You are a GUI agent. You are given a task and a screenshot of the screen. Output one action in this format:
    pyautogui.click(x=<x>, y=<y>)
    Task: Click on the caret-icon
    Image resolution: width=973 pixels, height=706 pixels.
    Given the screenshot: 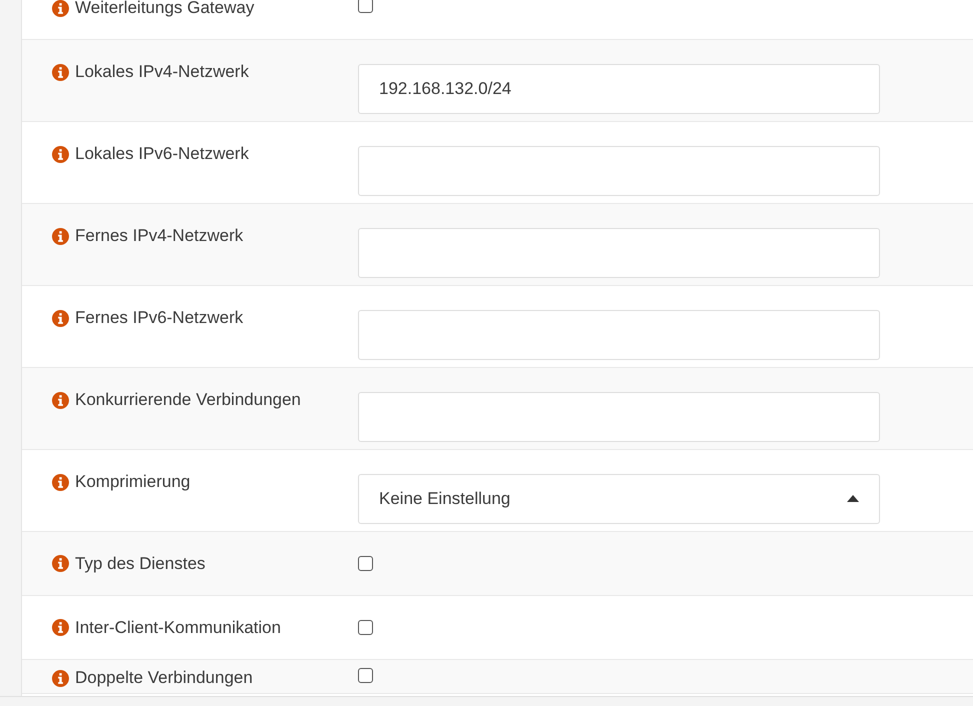 What is the action you would take?
    pyautogui.click(x=853, y=498)
    